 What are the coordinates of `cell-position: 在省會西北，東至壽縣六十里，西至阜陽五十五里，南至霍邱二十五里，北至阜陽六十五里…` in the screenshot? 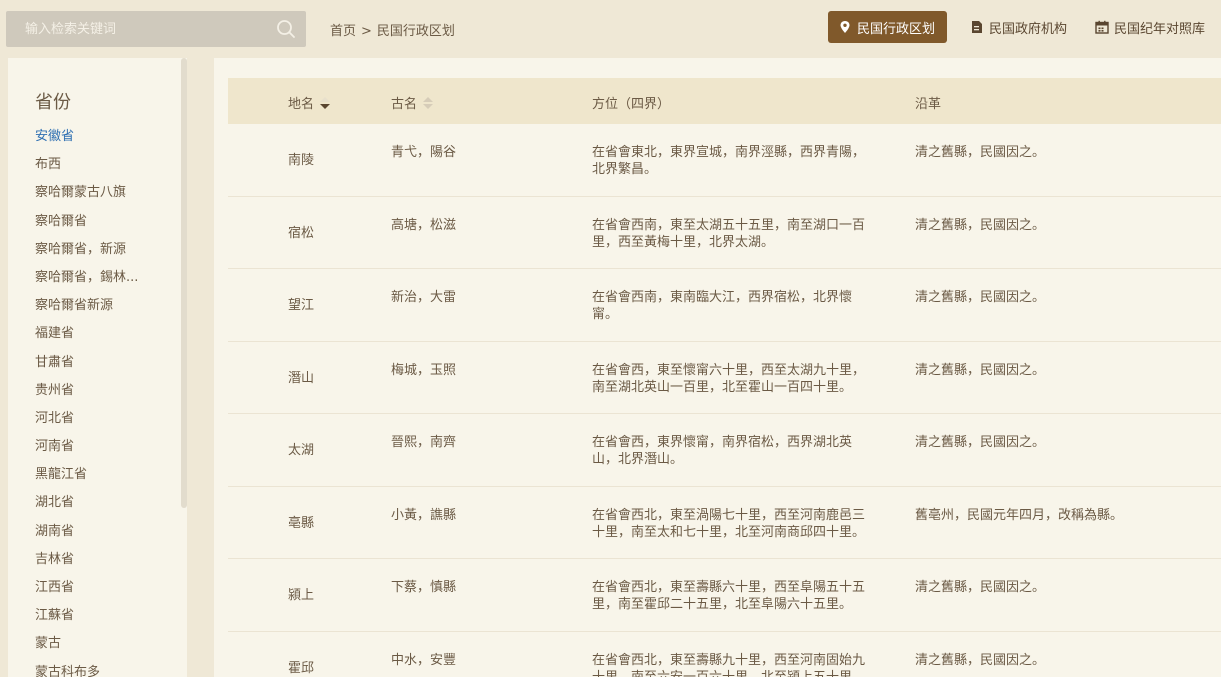 It's located at (729, 596).